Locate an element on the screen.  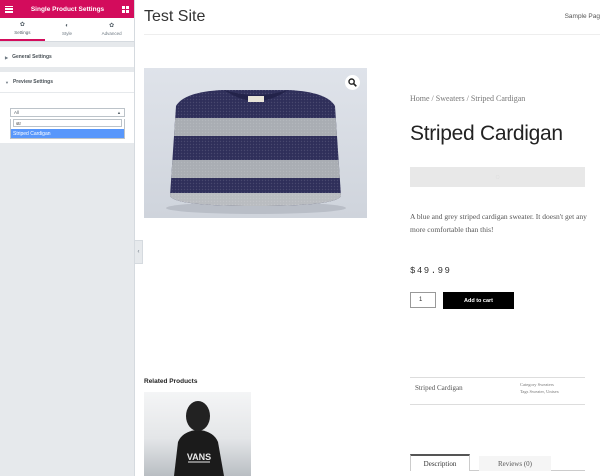
tab-style: ◐ Style is located at coordinates (67, 29).